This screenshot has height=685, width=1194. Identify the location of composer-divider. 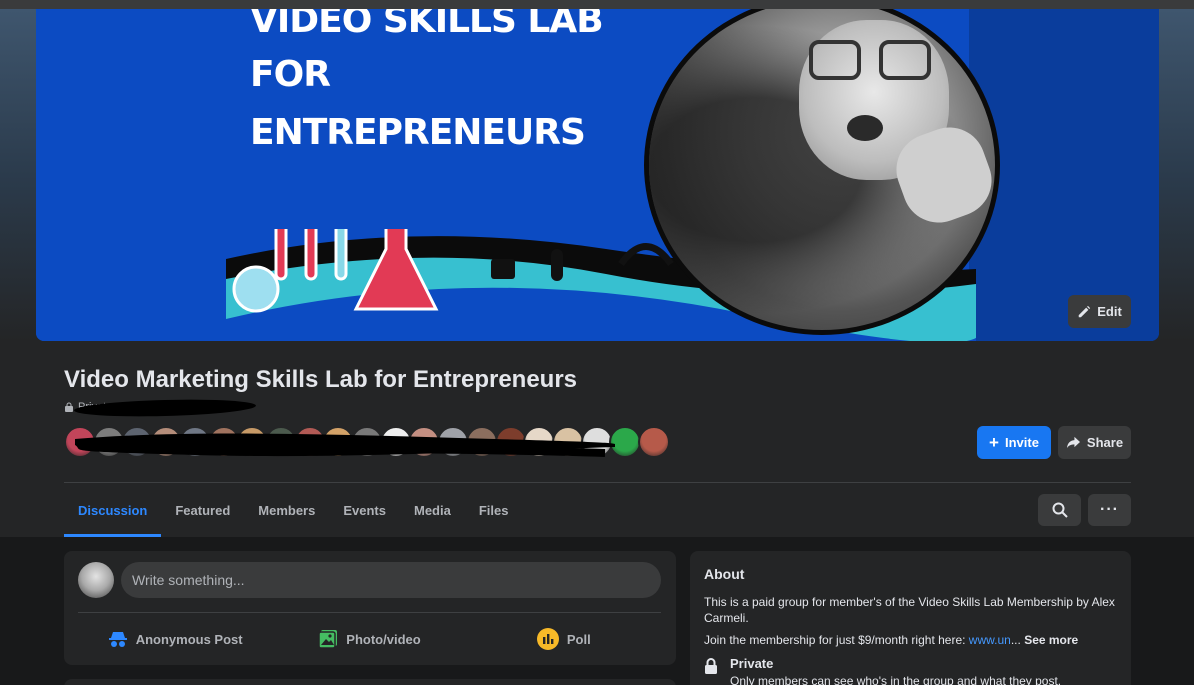
(369, 612).